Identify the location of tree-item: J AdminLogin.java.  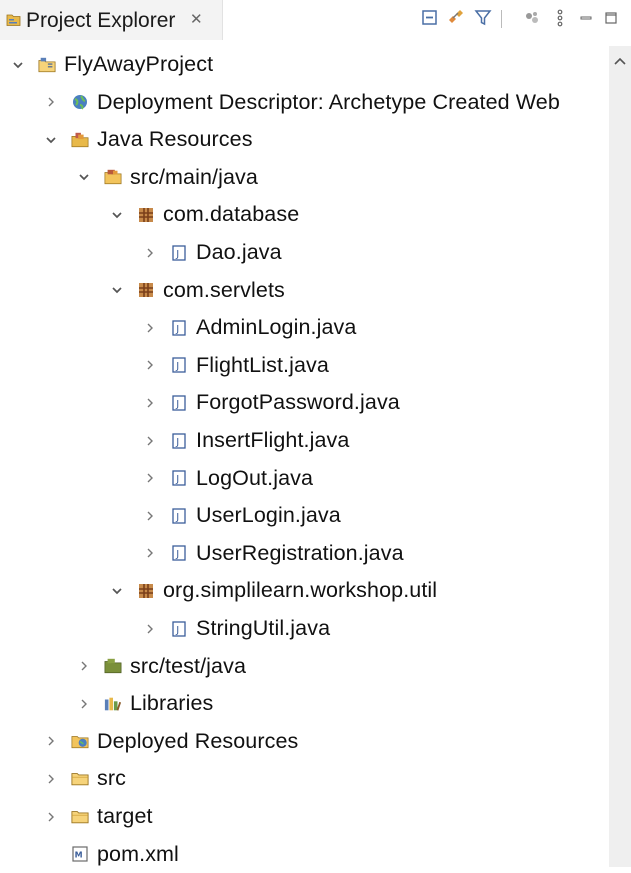
(249, 327).